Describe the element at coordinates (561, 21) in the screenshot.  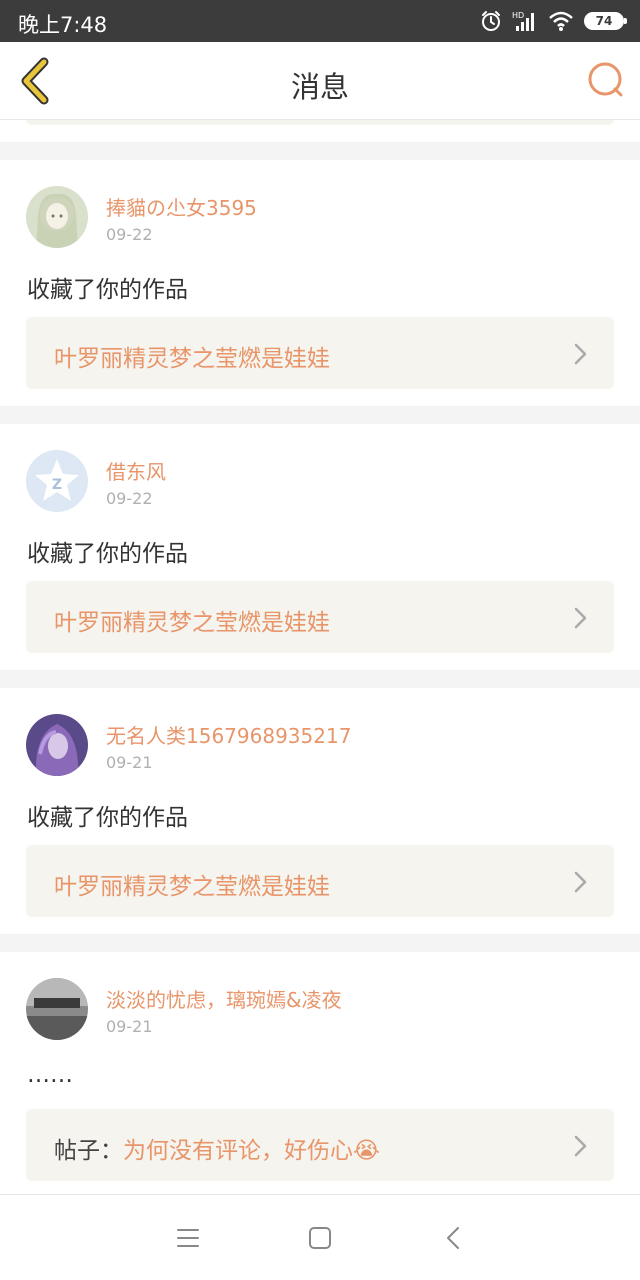
I see `wifi-icon` at that location.